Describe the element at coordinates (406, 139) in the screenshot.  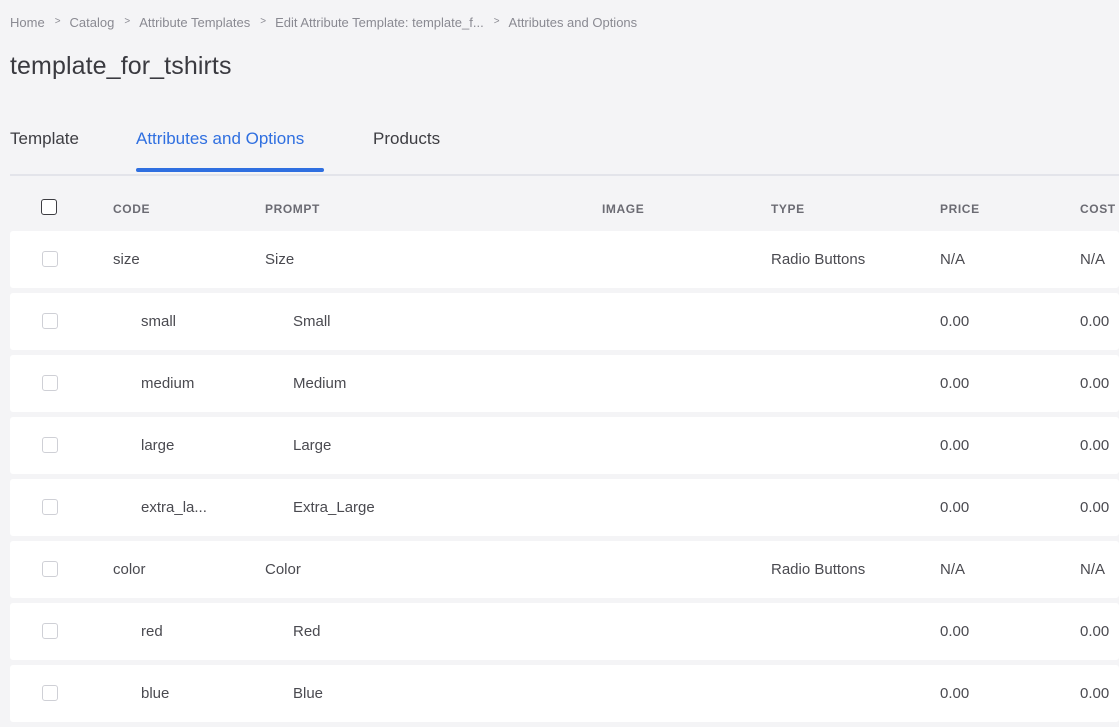
I see `tab-products: Products` at that location.